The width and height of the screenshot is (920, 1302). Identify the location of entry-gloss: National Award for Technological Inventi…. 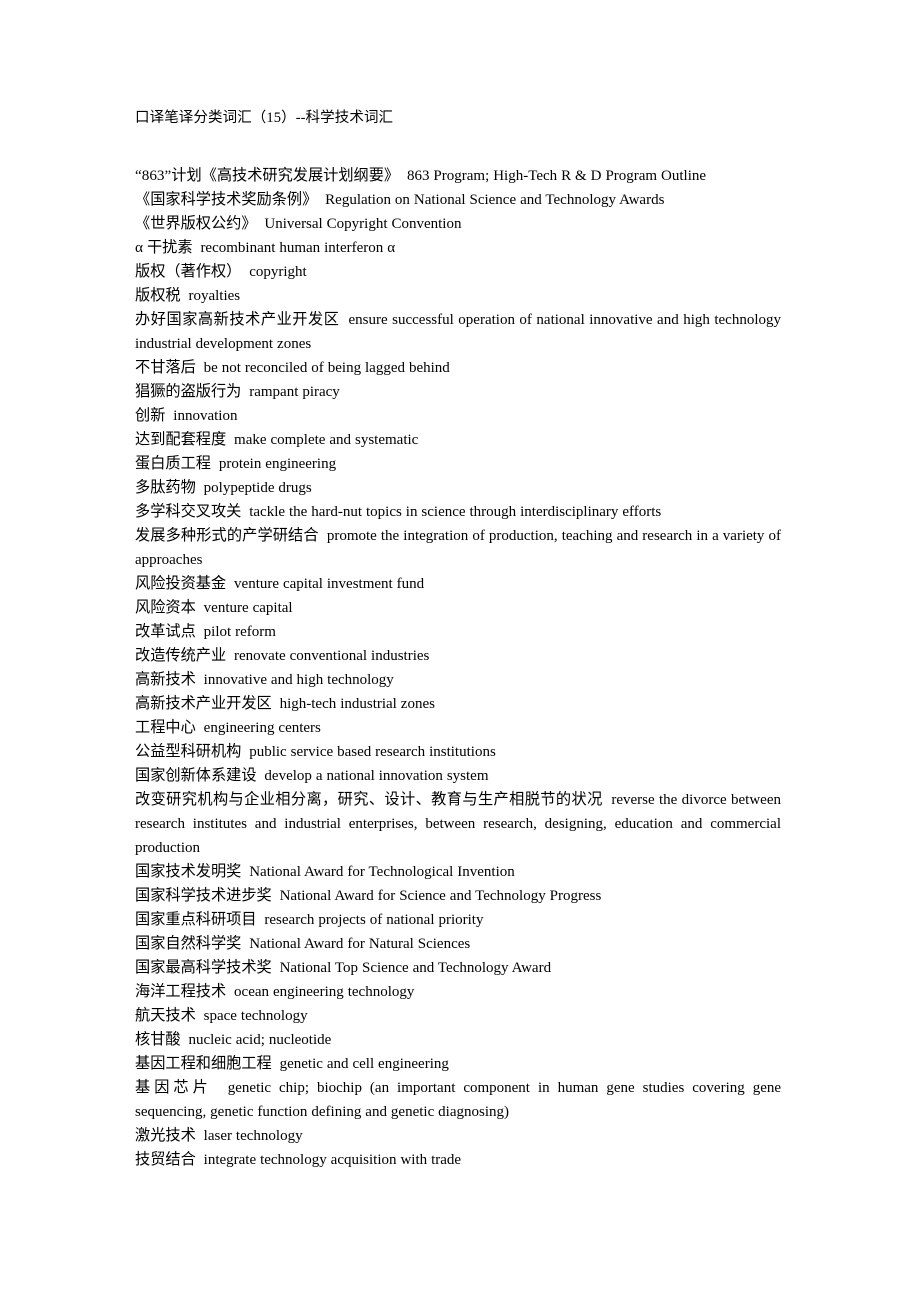
(382, 872).